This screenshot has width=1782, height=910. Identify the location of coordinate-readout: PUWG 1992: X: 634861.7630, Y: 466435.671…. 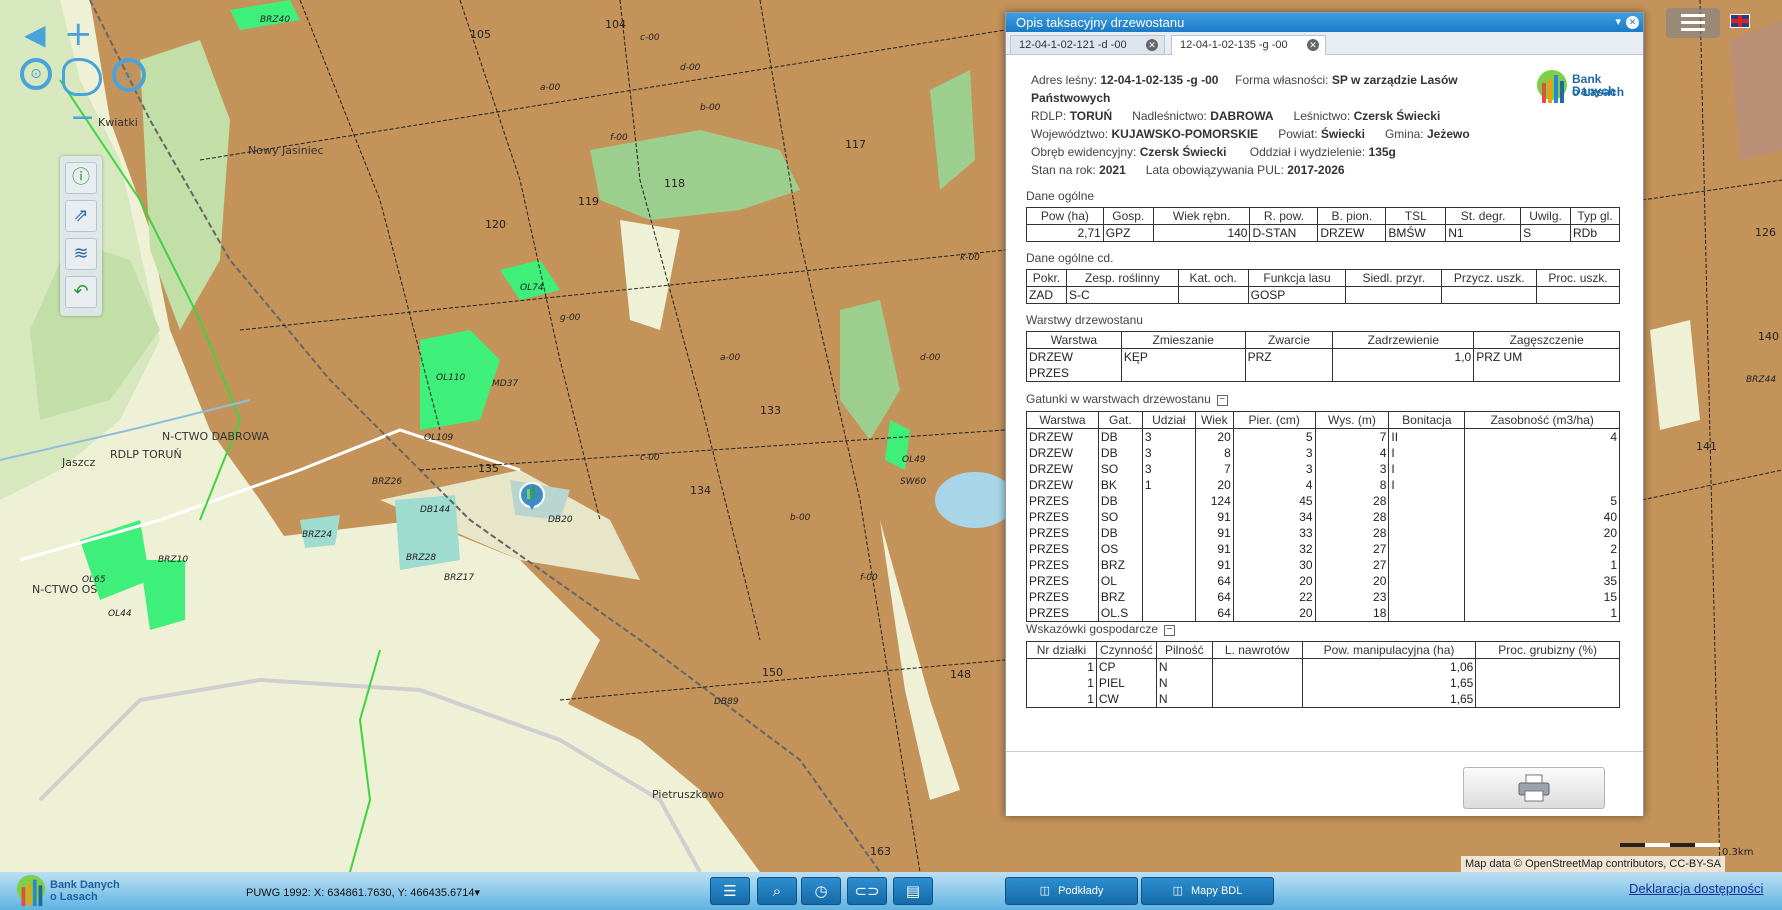
(363, 892).